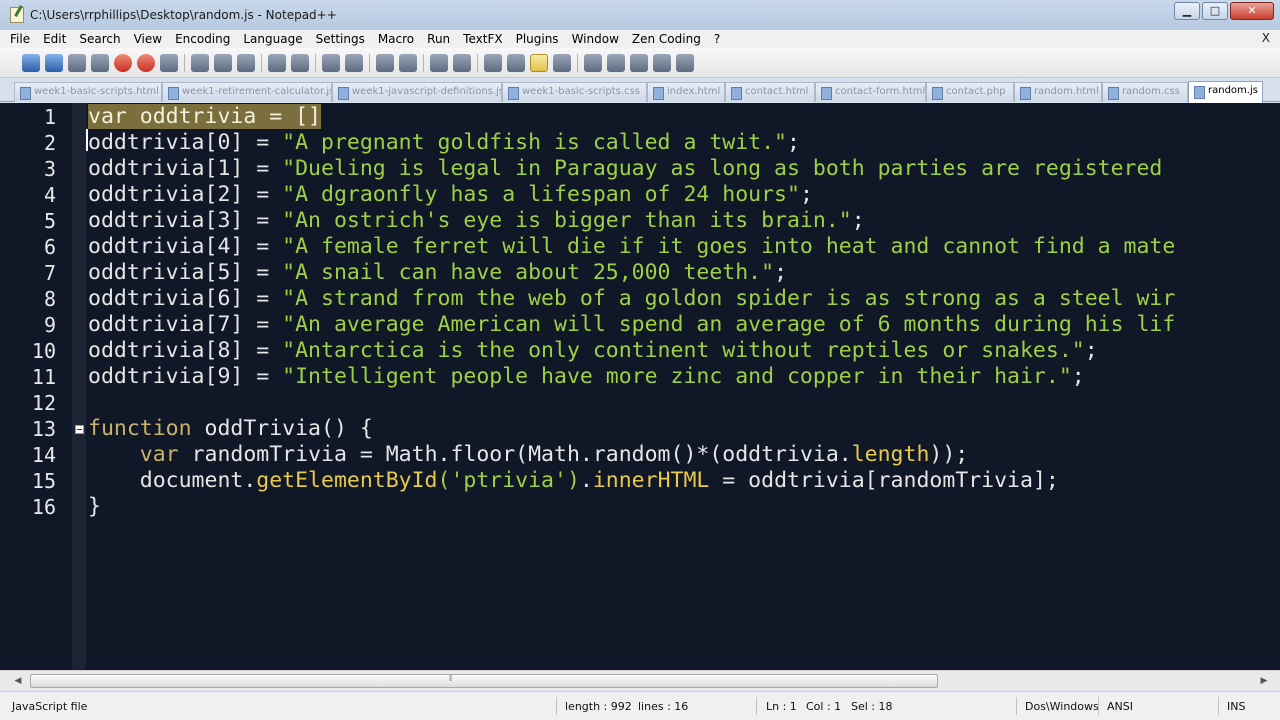  Describe the element at coordinates (123, 62) in the screenshot. I see `close-file-icon` at that location.